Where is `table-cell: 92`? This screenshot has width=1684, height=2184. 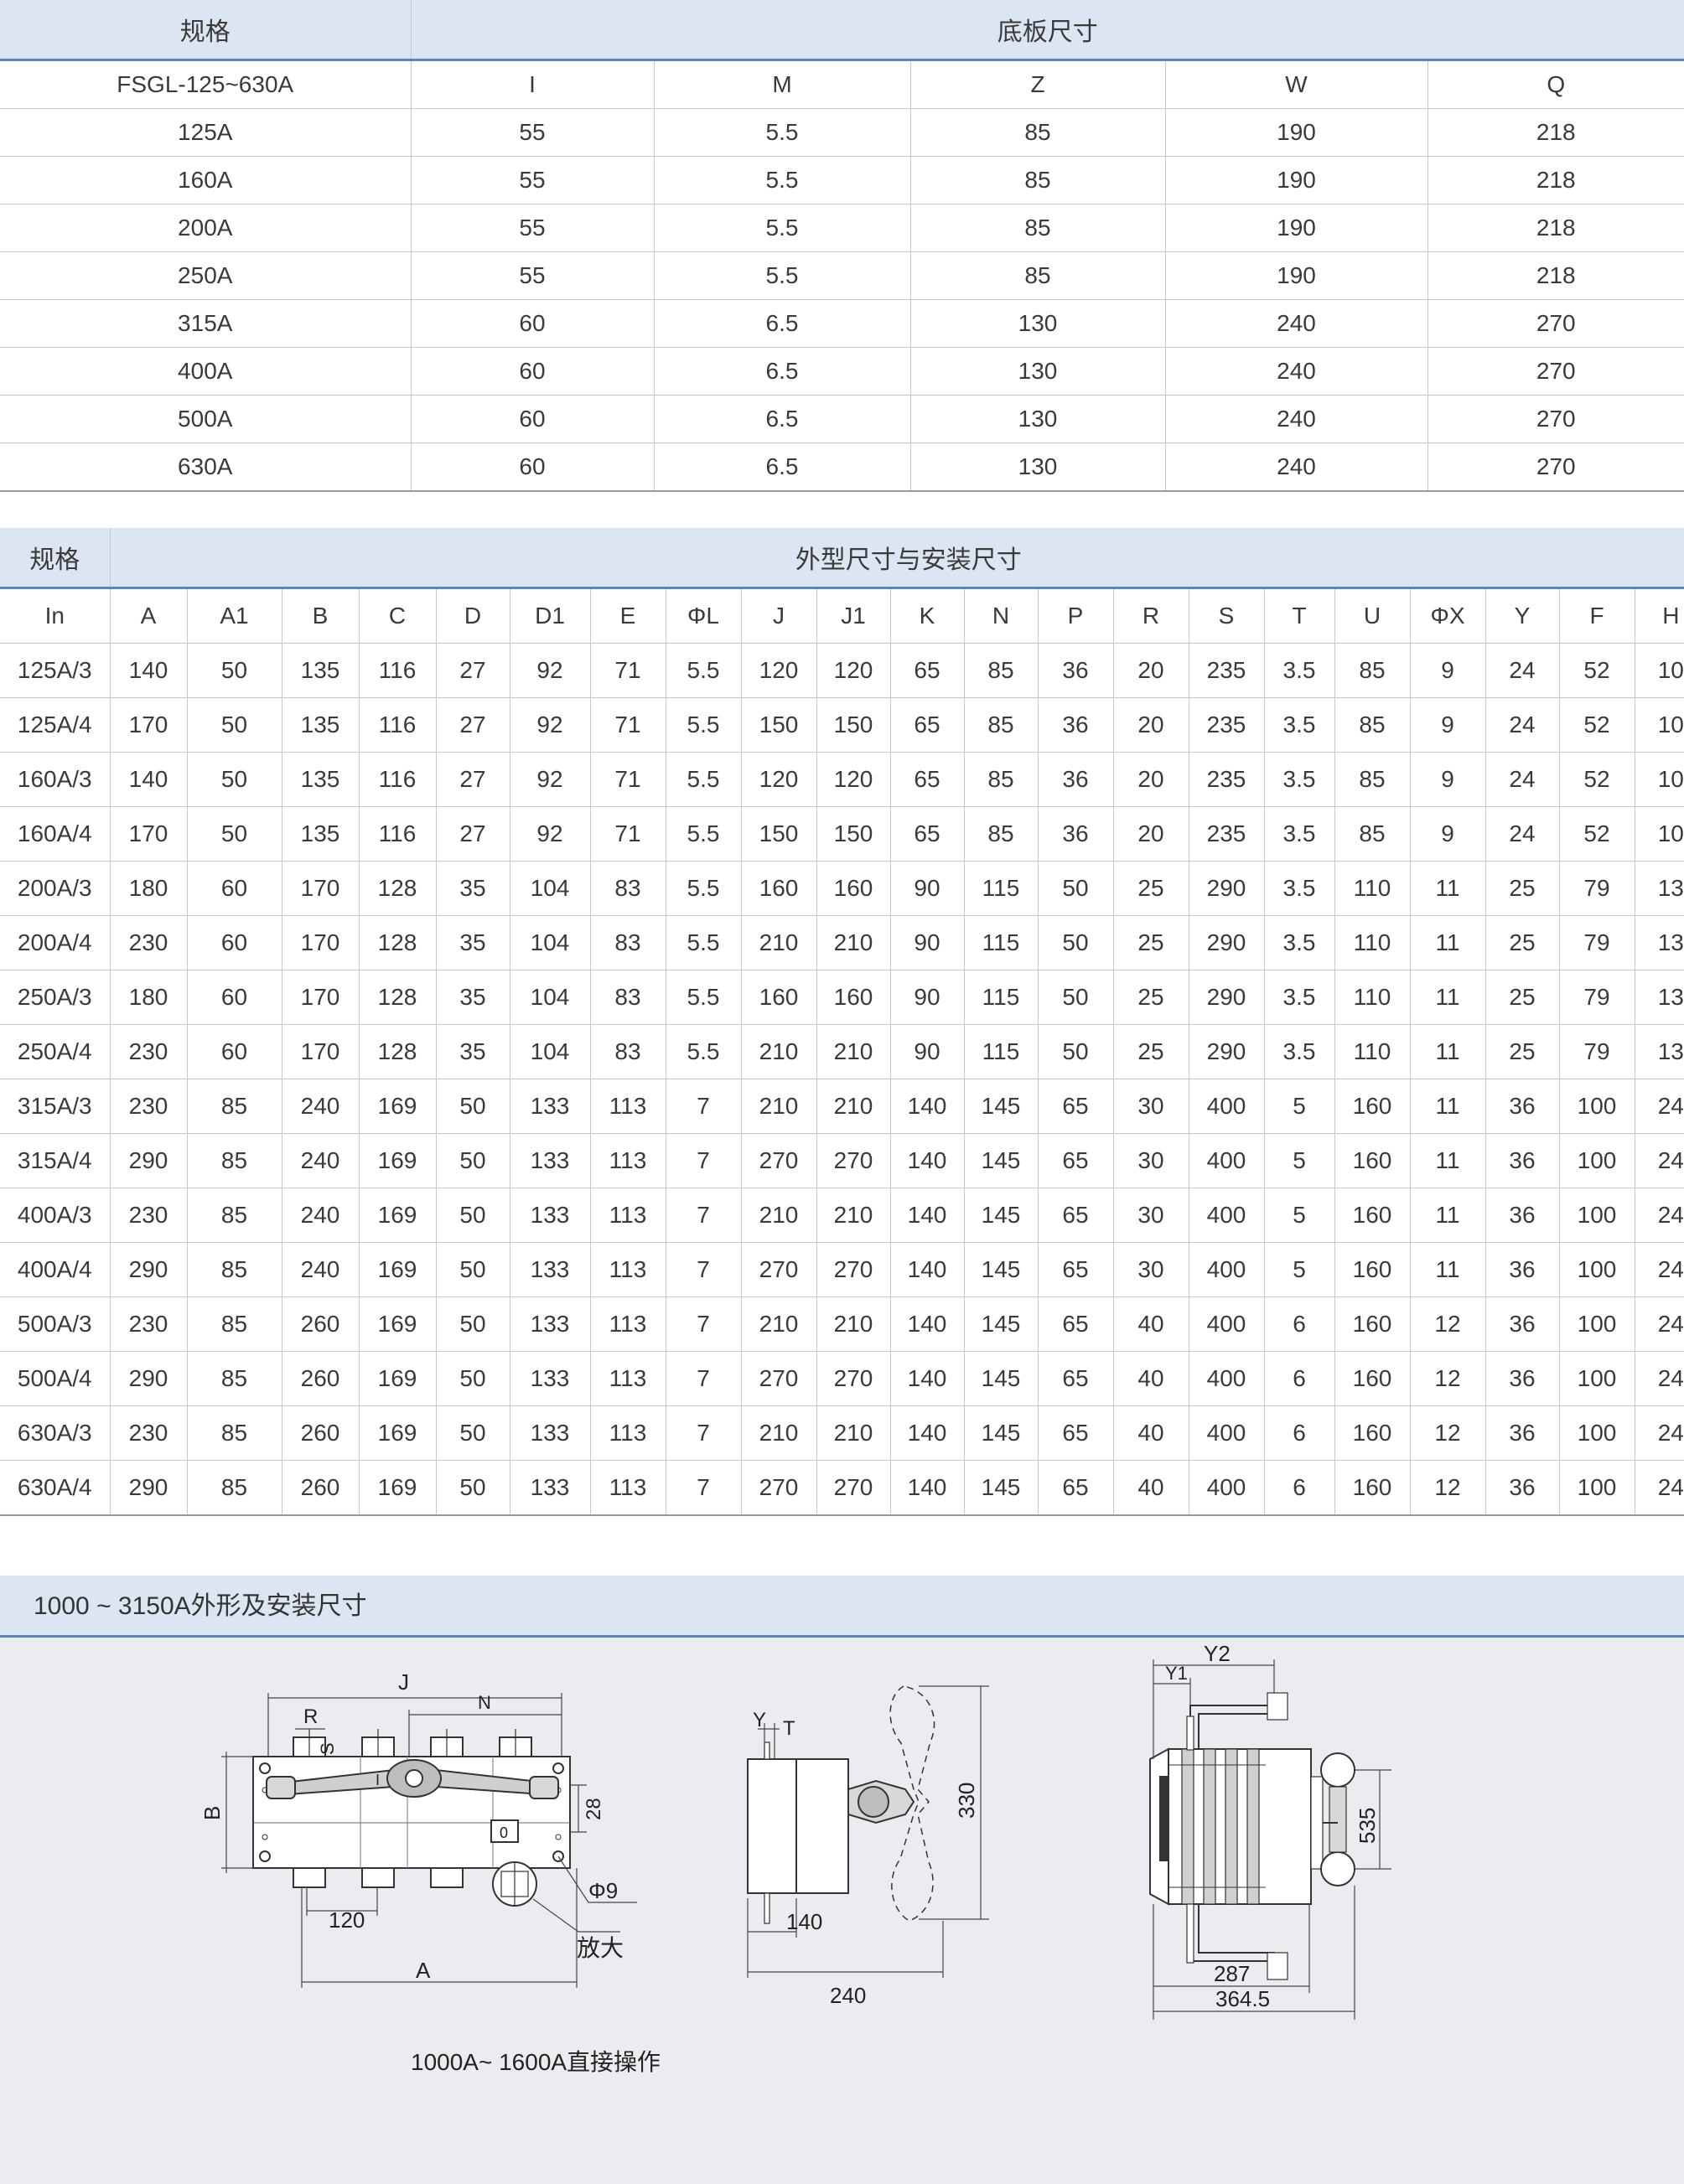
table-cell: 92 is located at coordinates (550, 670).